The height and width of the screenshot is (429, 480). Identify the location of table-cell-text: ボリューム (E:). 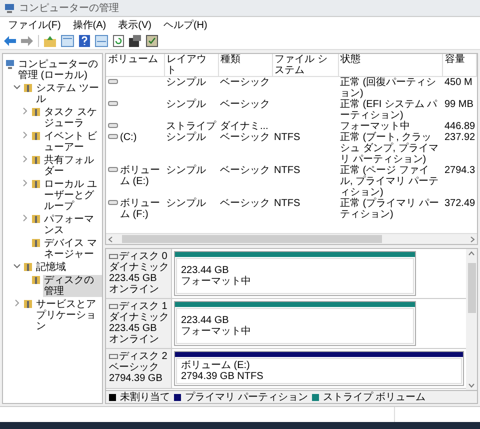
(140, 176).